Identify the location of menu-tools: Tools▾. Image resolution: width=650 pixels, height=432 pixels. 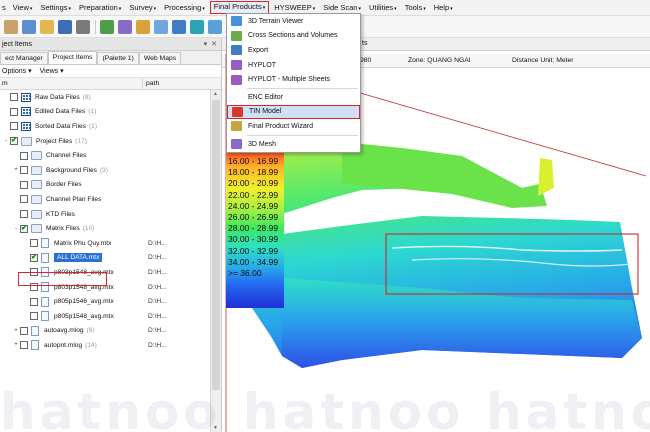
(415, 7).